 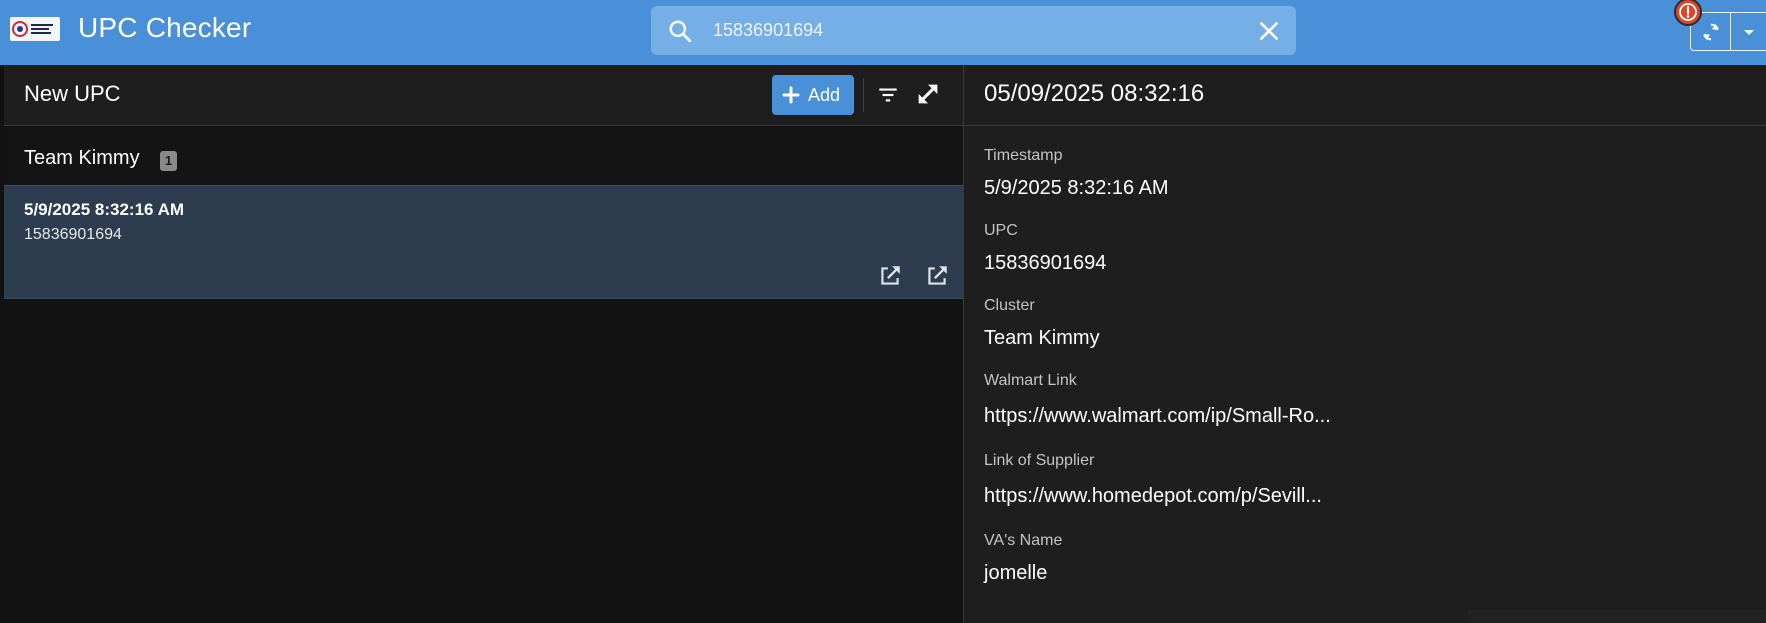 I want to click on expand-icon, so click(x=928, y=94).